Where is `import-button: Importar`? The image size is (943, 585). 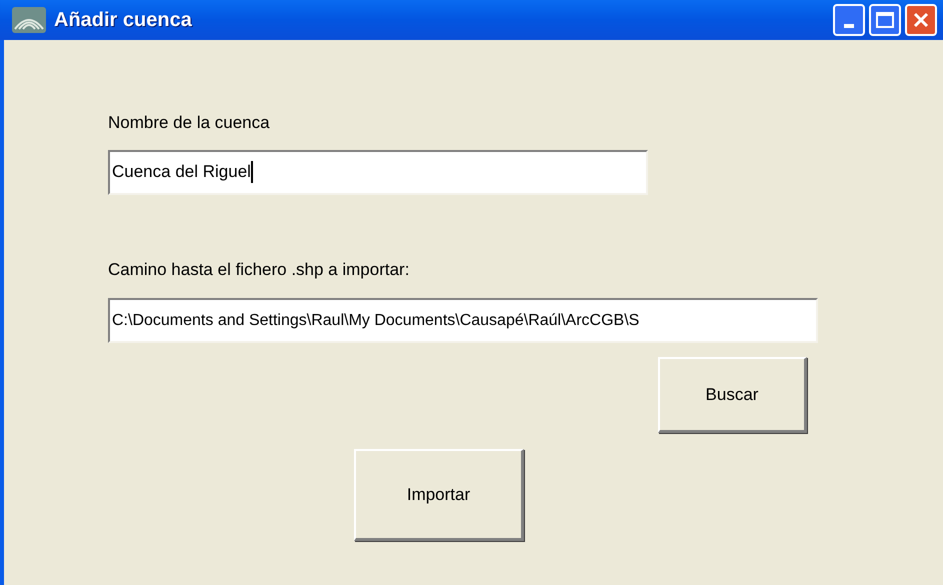
import-button: Importar is located at coordinates (439, 495).